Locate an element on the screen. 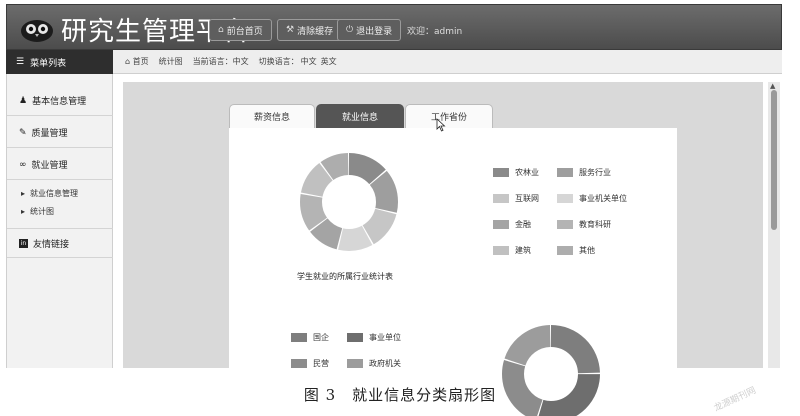 The image size is (800, 416). scroll-thumb is located at coordinates (774, 160).